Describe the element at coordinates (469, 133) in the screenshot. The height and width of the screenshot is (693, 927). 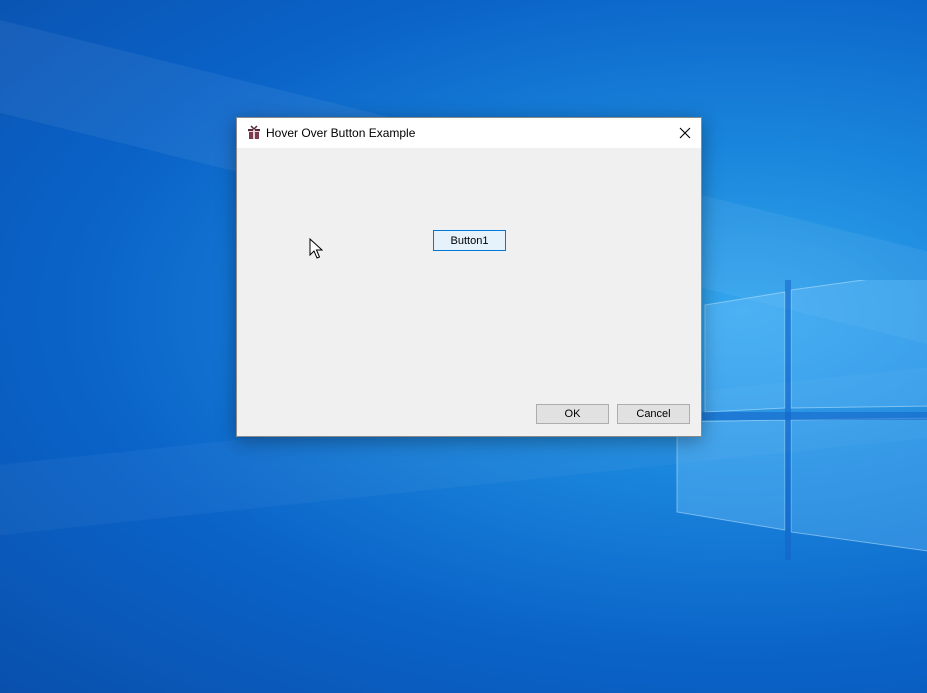
I see `title-bar: Hover Over Button Example` at that location.